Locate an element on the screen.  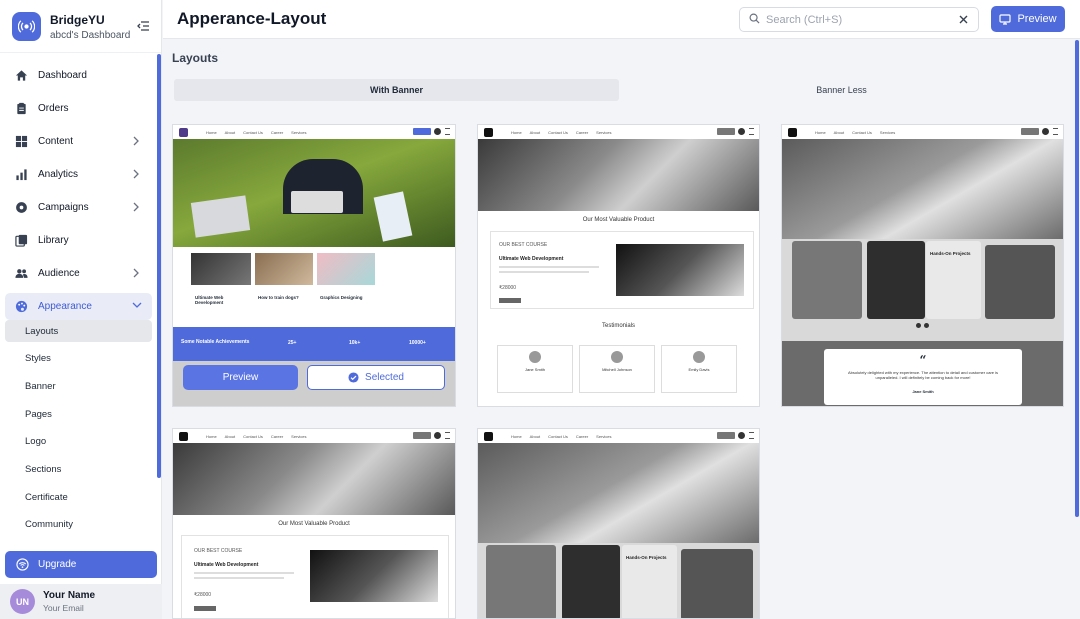
sidebar-item-label: Analytics is located at coordinates (58, 174).